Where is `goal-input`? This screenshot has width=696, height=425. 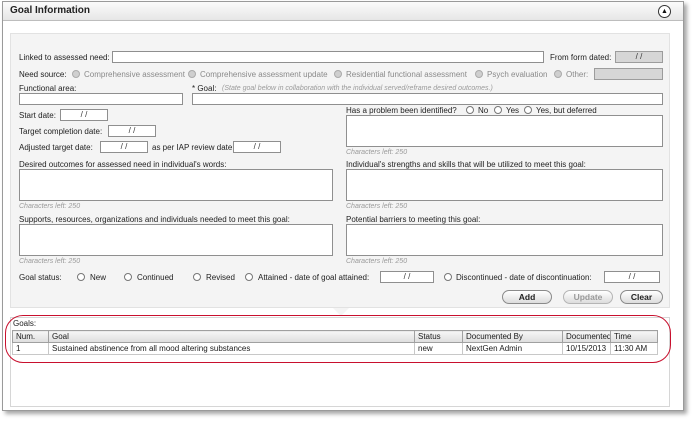 goal-input is located at coordinates (427, 99).